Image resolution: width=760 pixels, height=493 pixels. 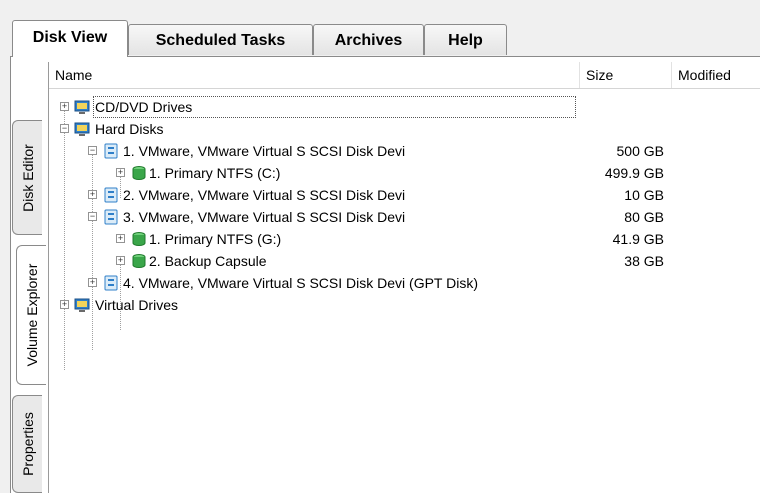 I want to click on tree-item-size: 10 GB, so click(x=644, y=195).